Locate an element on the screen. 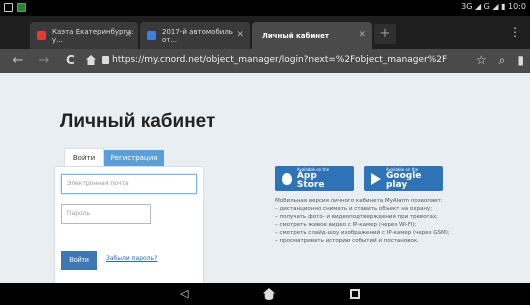 The height and width of the screenshot is (305, 530). google-play-button: Available on the Google play is located at coordinates (403, 178).